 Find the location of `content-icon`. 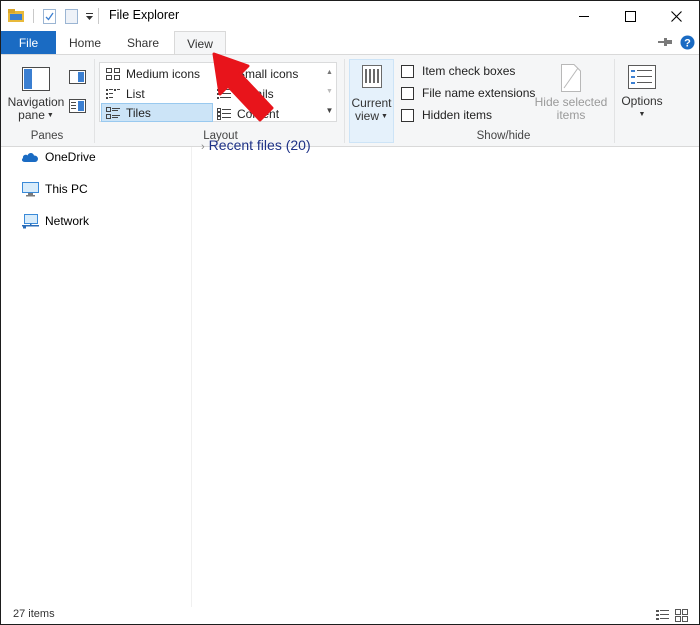

content-icon is located at coordinates (224, 114).